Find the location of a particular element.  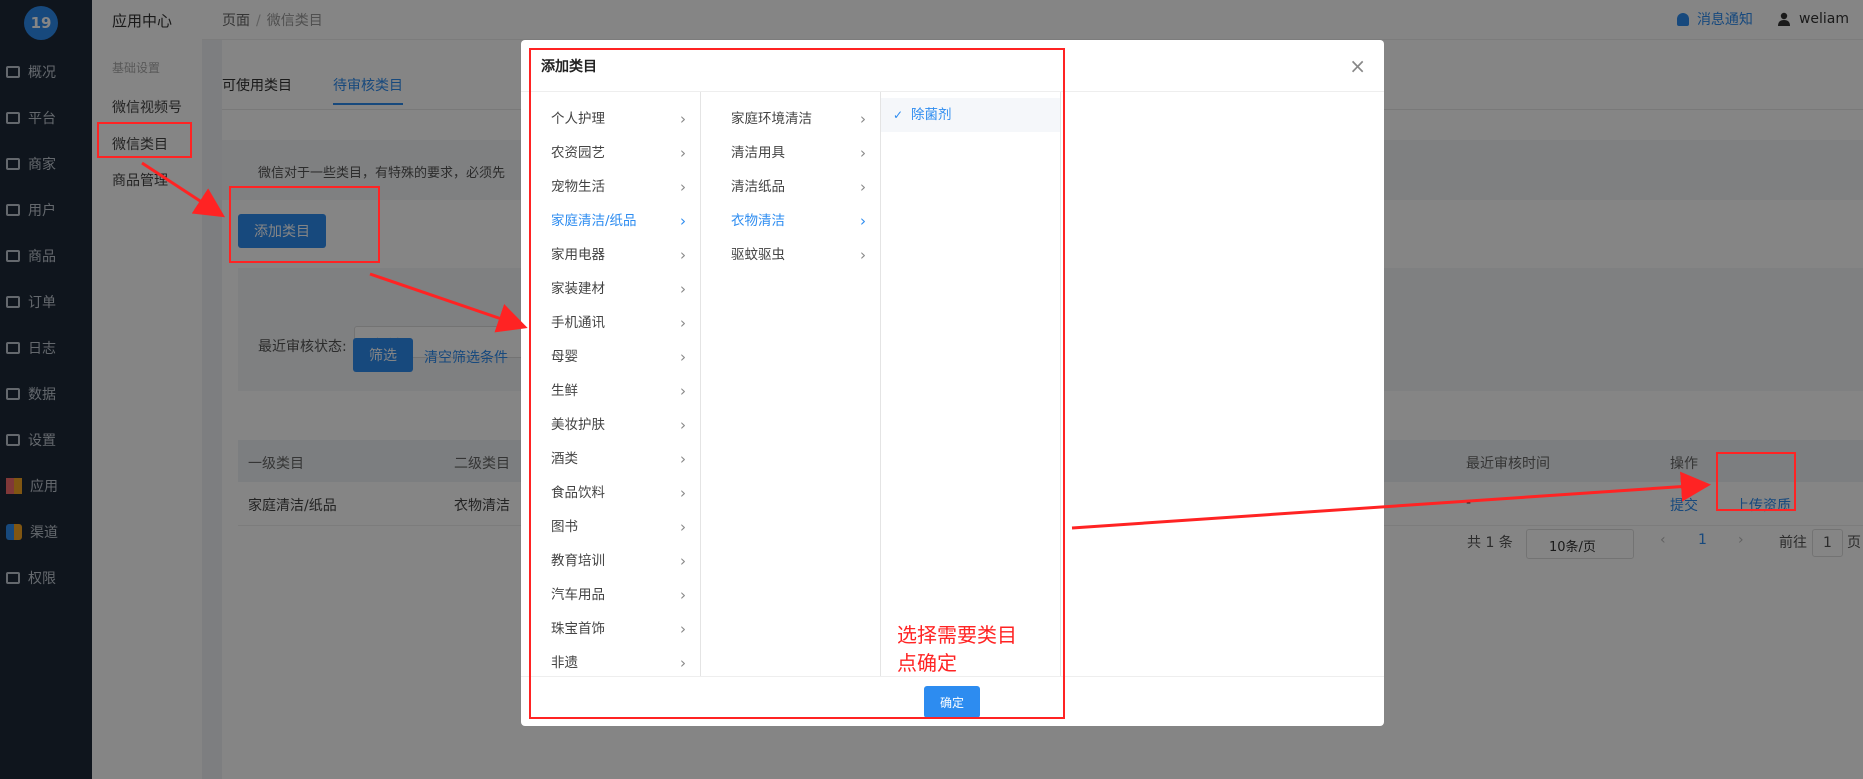

arrow-to-add-button is located at coordinates (183, 189).